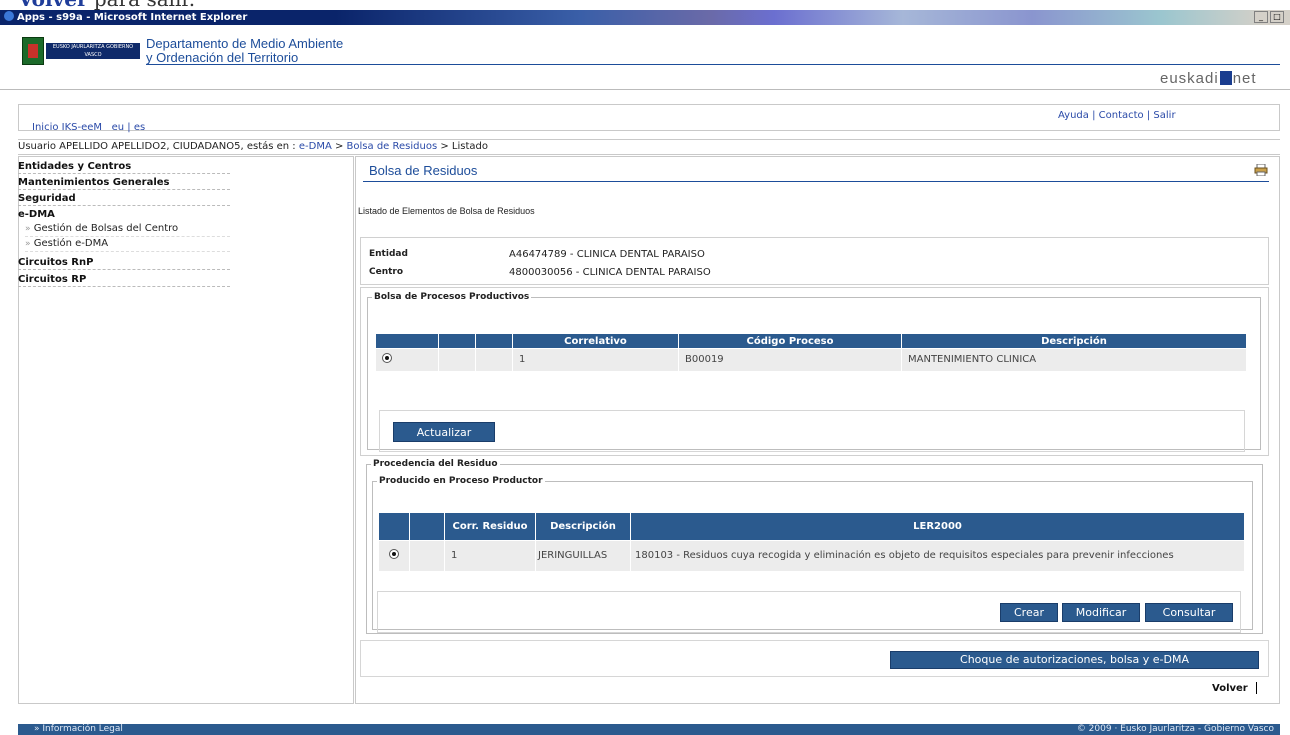  Describe the element at coordinates (1277, 17) in the screenshot. I see `maximize-button: □` at that location.